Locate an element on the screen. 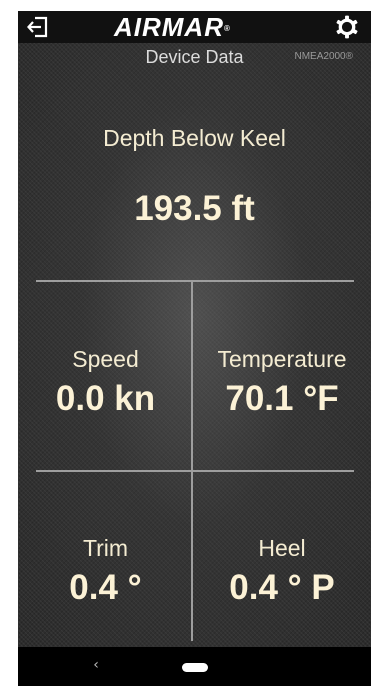  system-nav-bar: ‹ is located at coordinates (194, 666).